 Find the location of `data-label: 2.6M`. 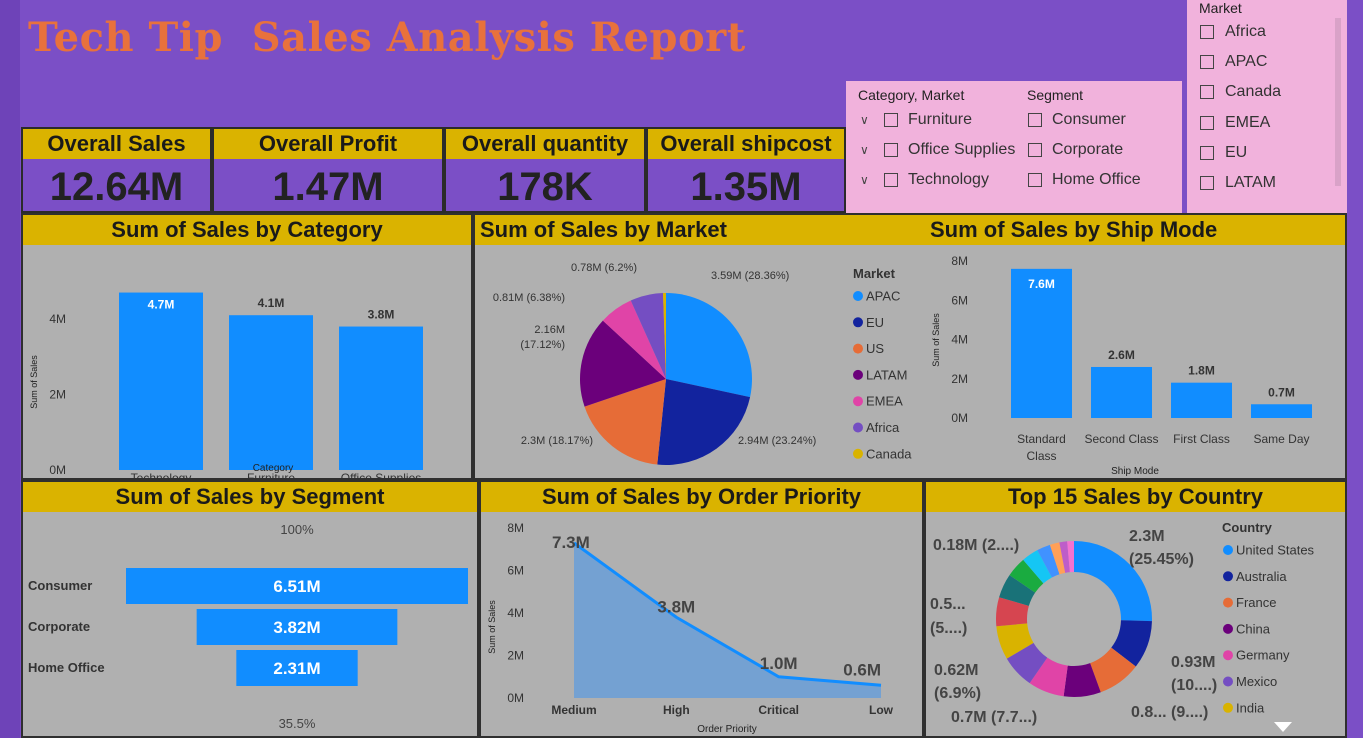

data-label: 2.6M is located at coordinates (1121, 355).